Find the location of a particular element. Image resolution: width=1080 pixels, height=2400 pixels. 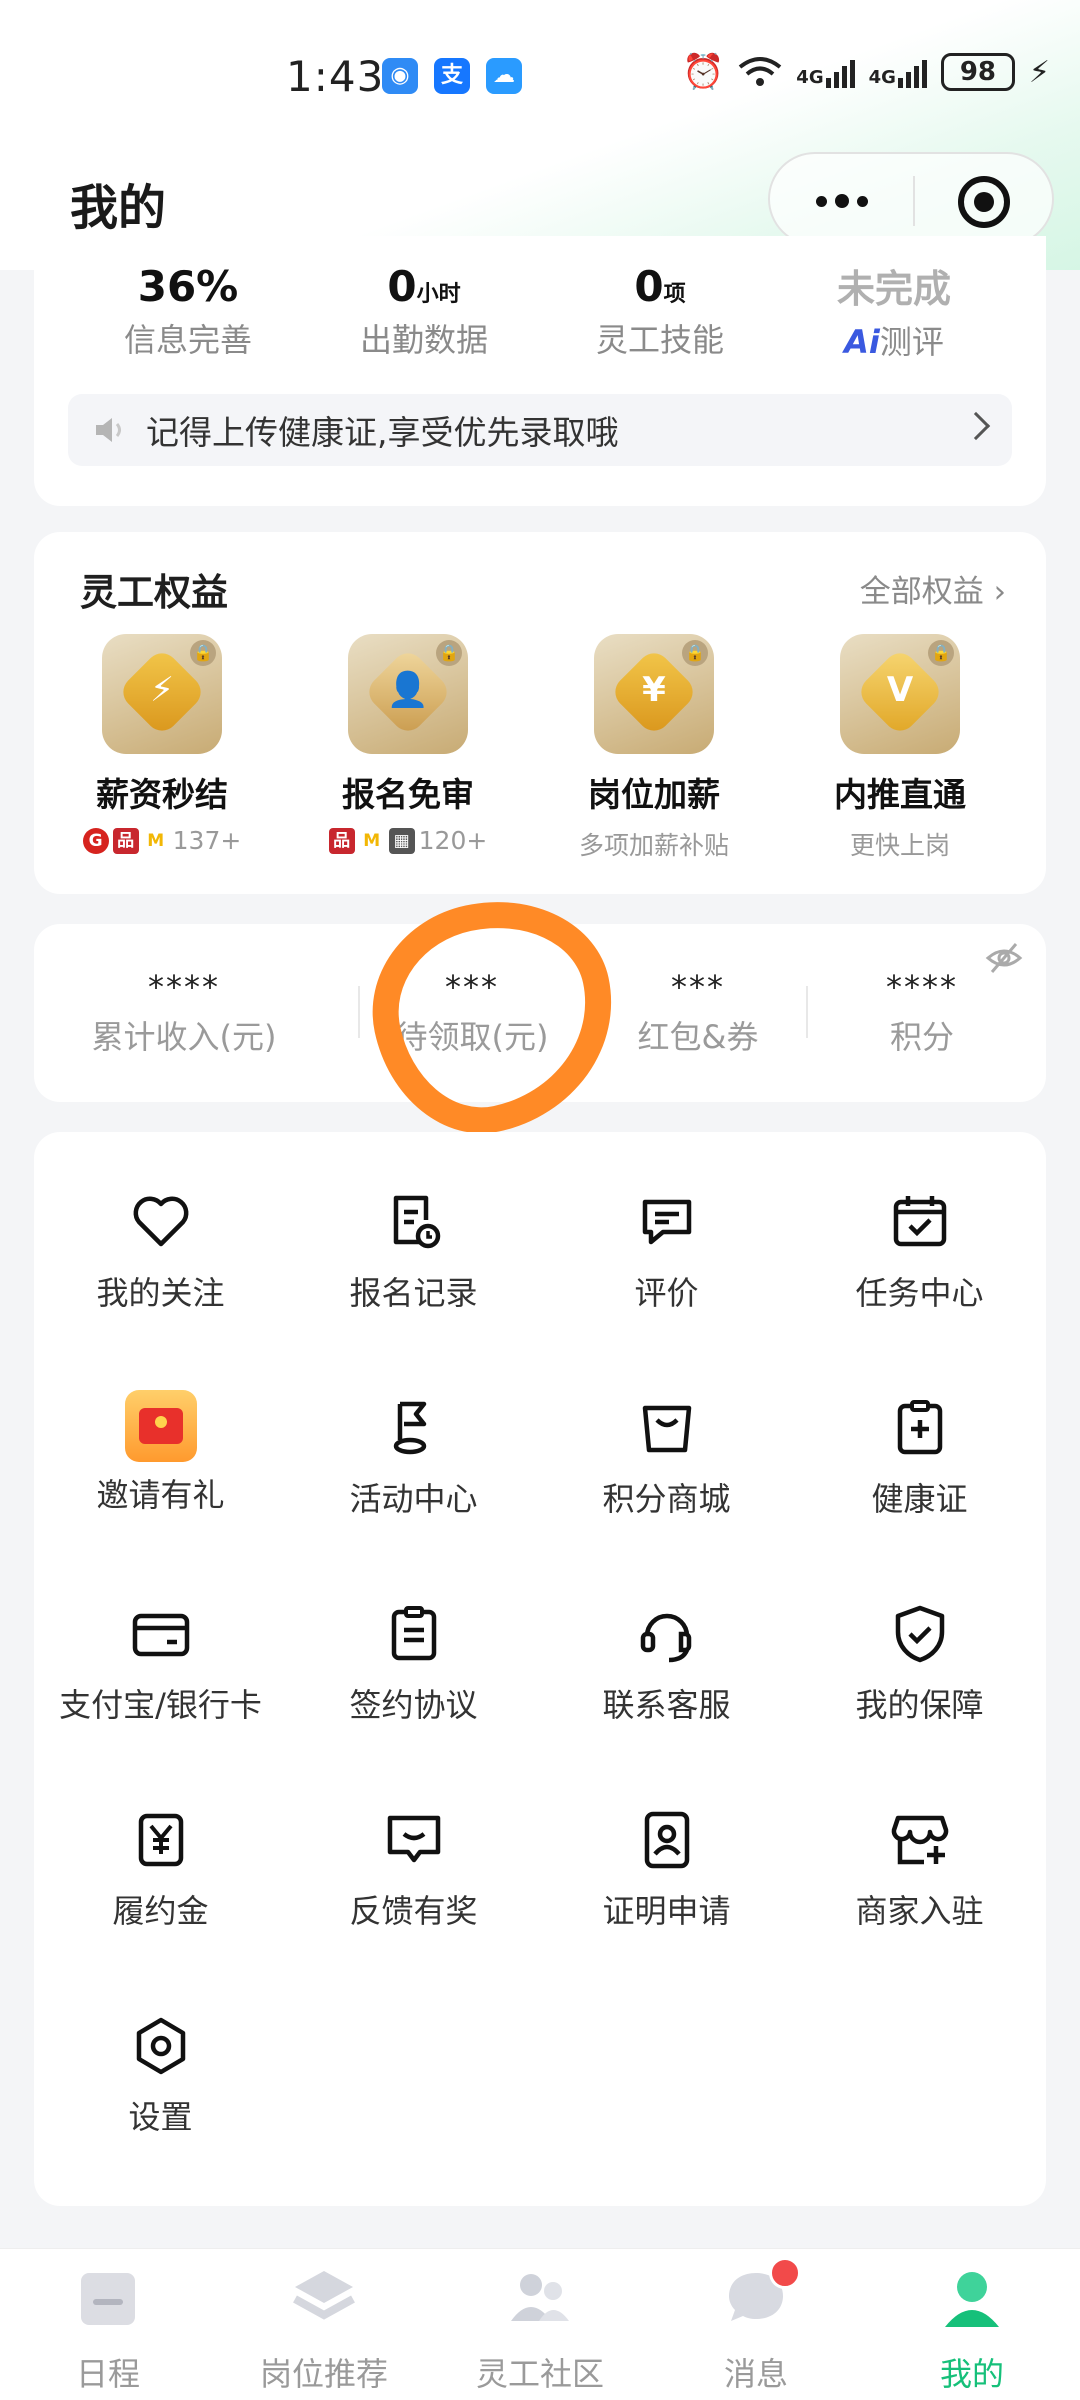

stat-value: 0项 is located at coordinates (660, 286).